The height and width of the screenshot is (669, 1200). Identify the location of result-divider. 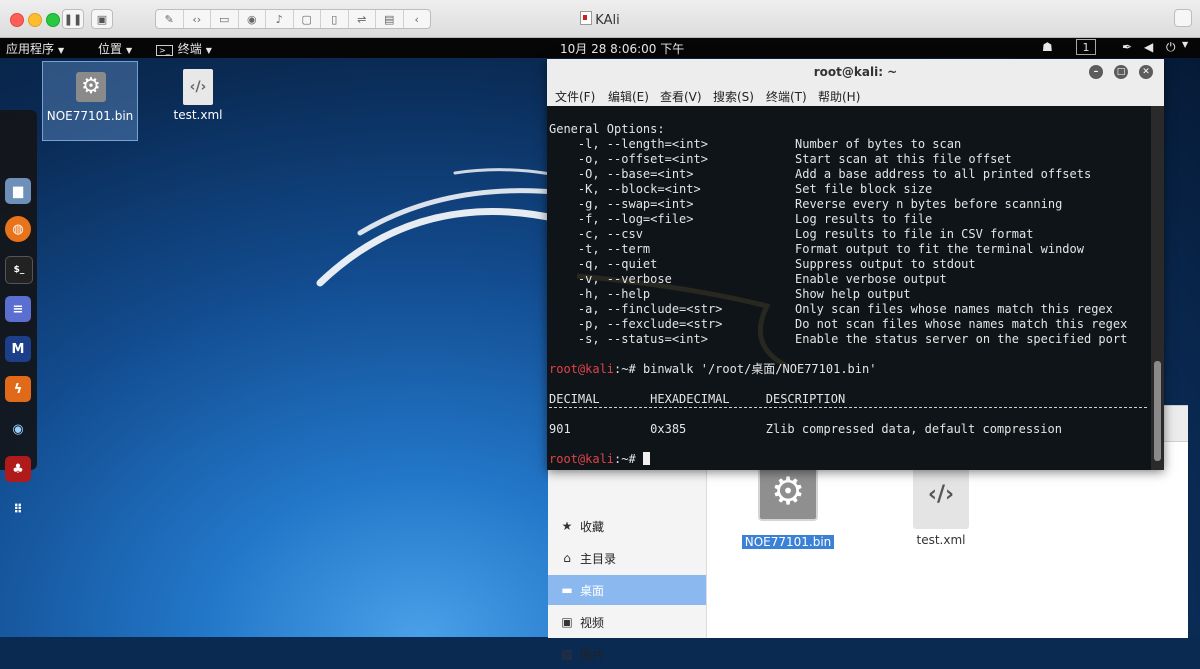
(848, 407).